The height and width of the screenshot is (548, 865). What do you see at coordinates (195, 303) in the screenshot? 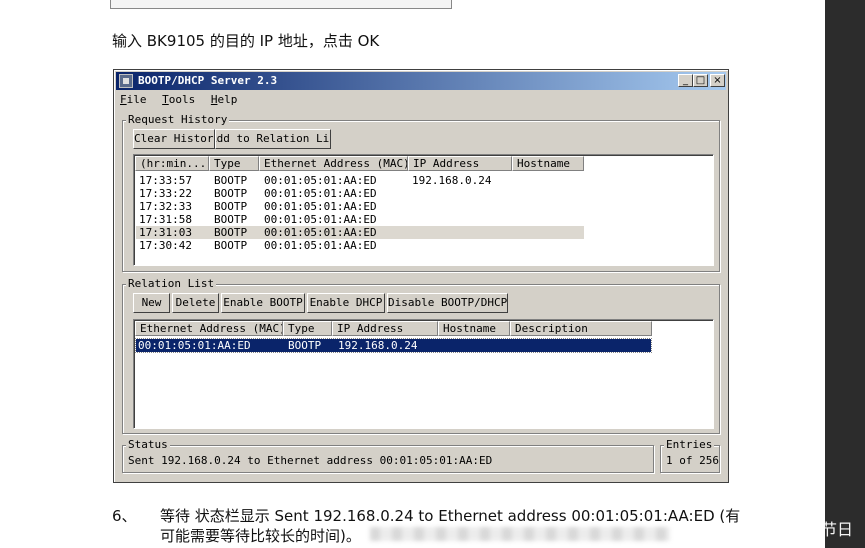
I see `delete-button: Delete` at bounding box center [195, 303].